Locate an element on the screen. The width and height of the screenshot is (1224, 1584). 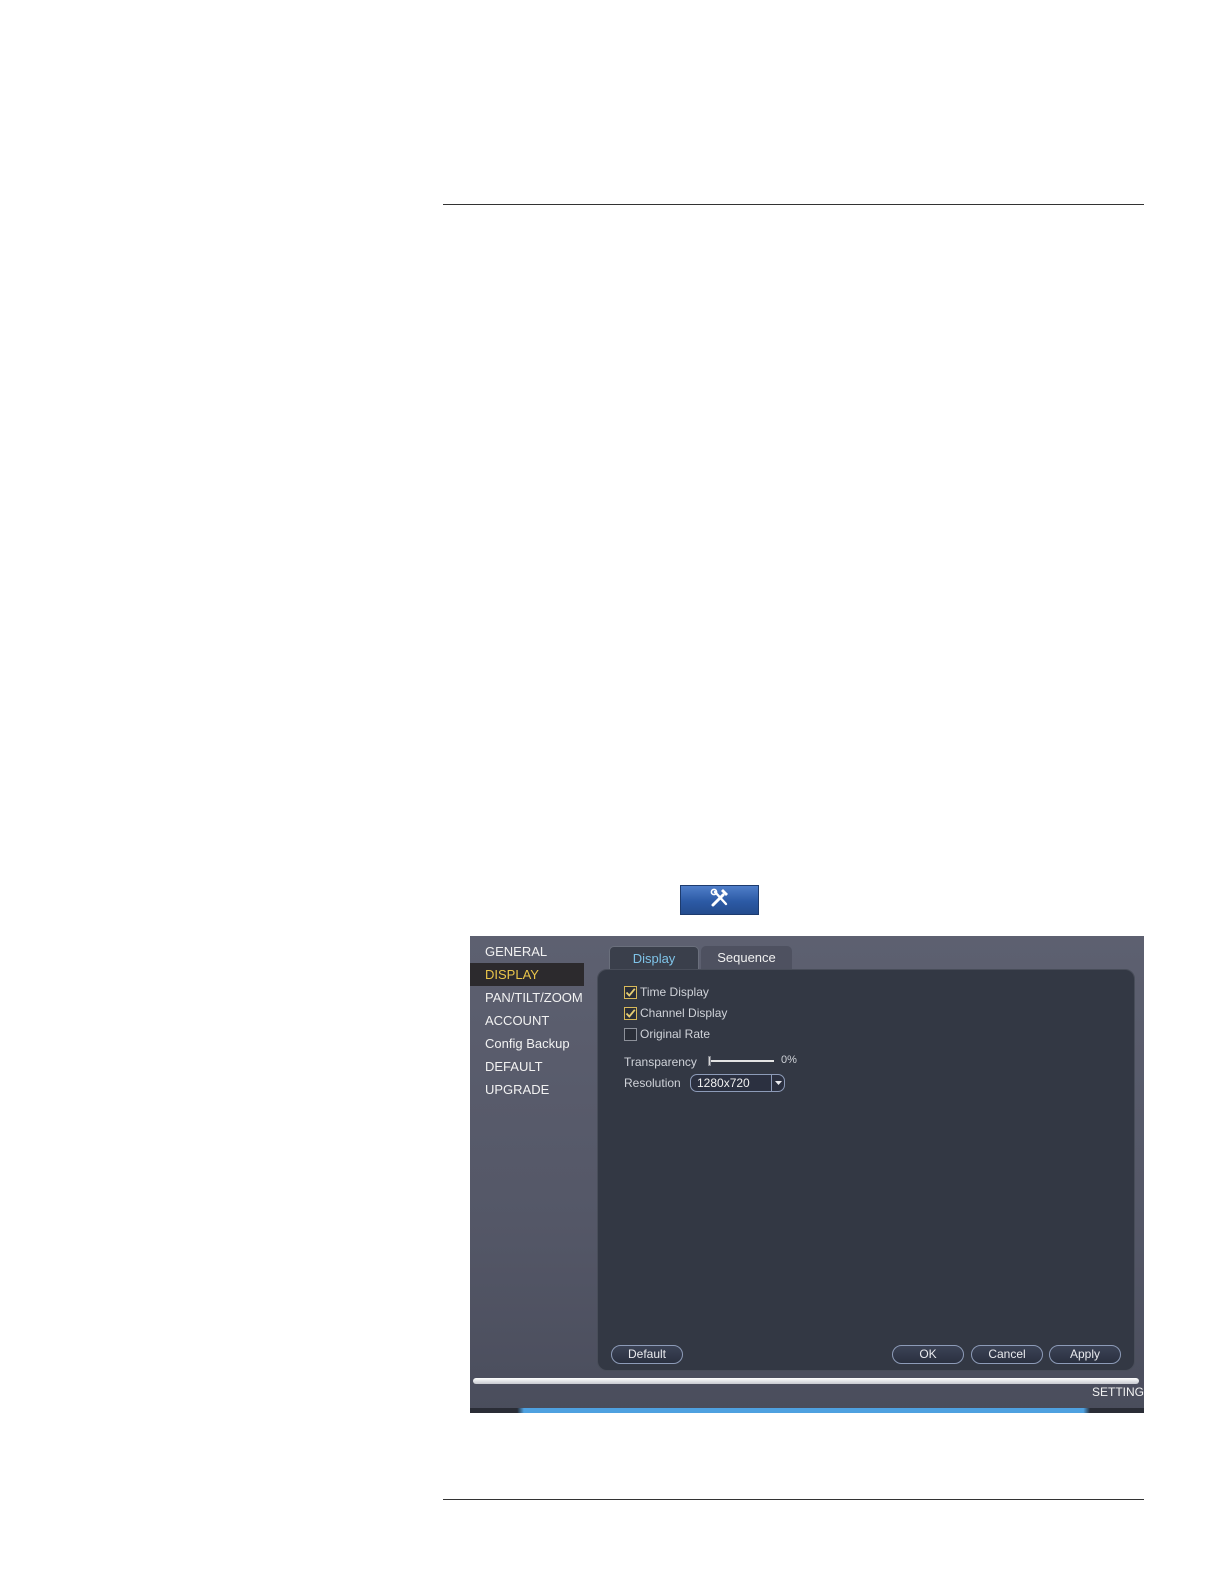
transparency-slider is located at coordinates (741, 1061).